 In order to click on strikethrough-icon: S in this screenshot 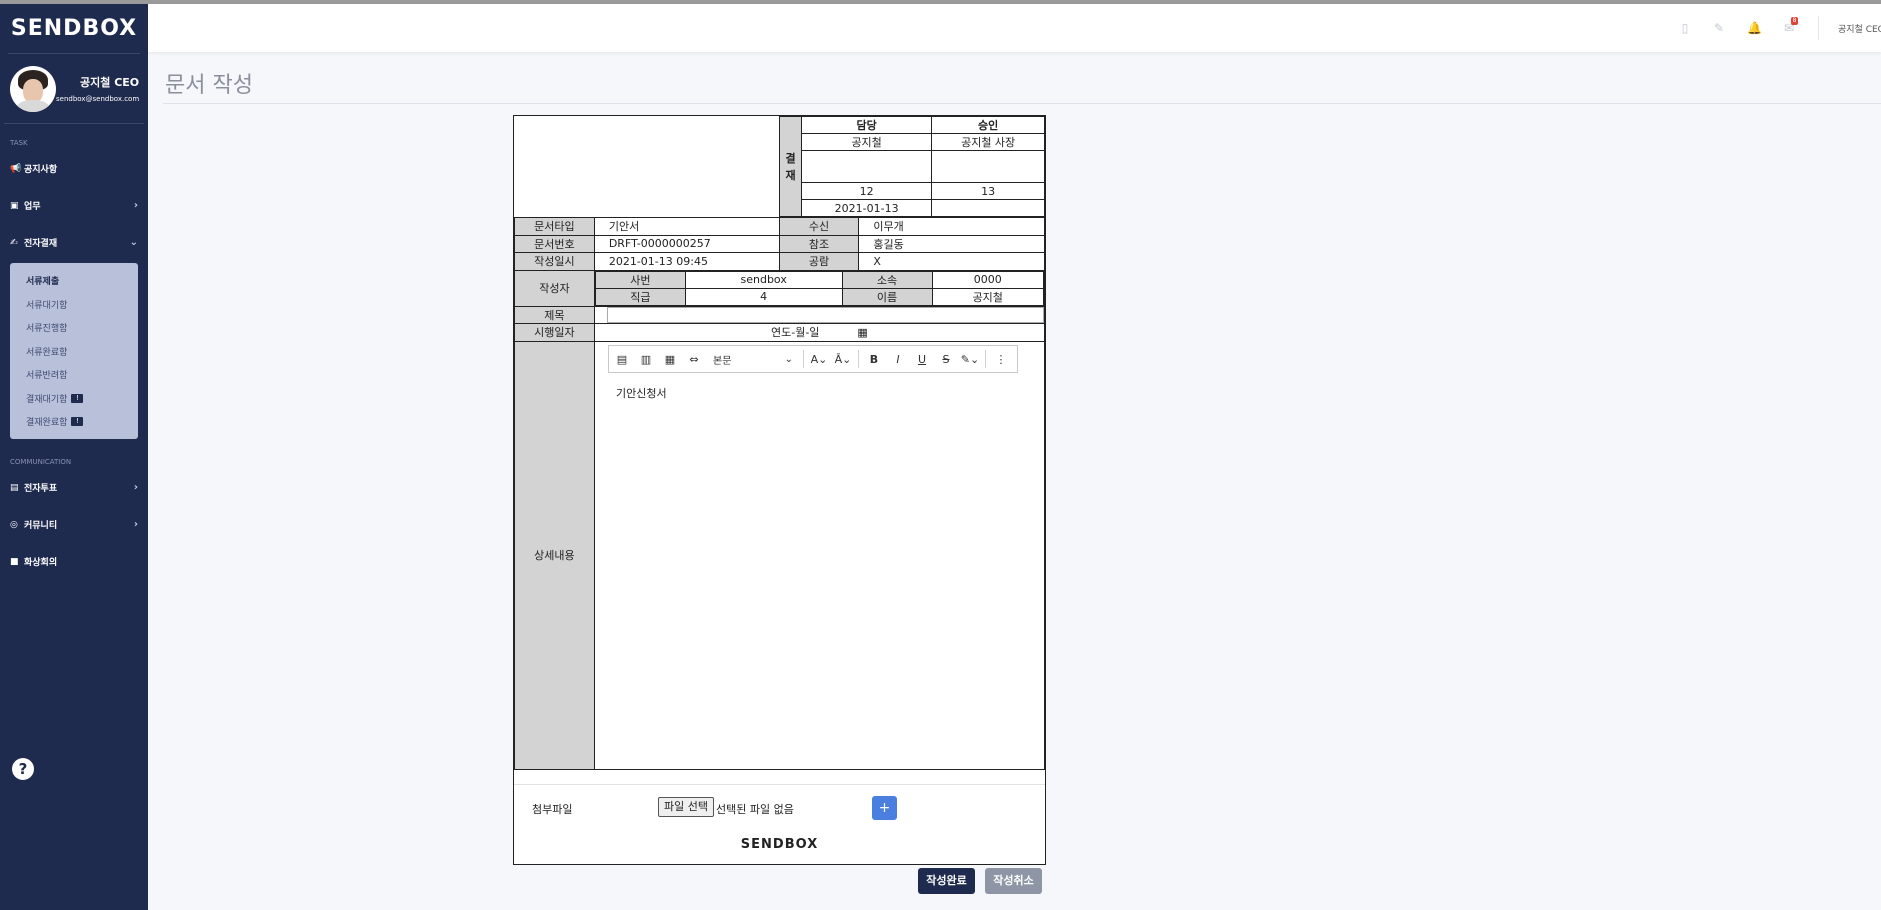, I will do `click(946, 359)`.